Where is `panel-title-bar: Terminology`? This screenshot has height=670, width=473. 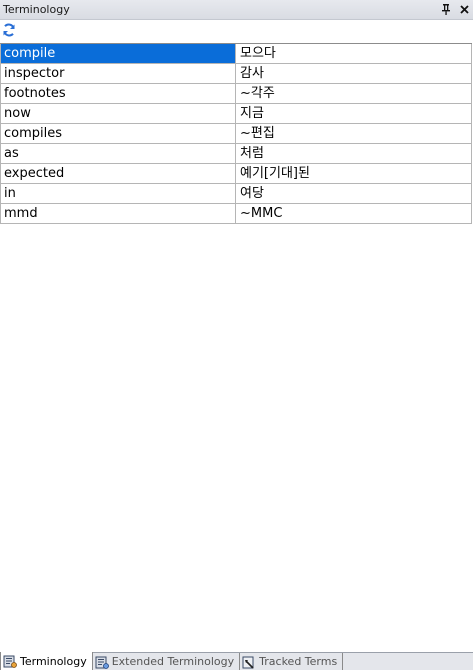
panel-title-bar: Terminology is located at coordinates (236, 10).